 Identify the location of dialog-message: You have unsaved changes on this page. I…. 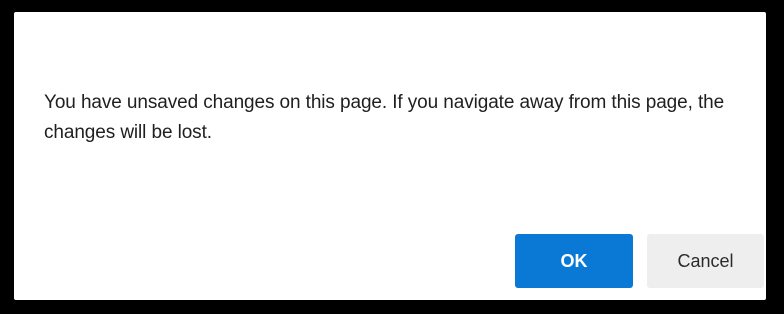
(384, 117).